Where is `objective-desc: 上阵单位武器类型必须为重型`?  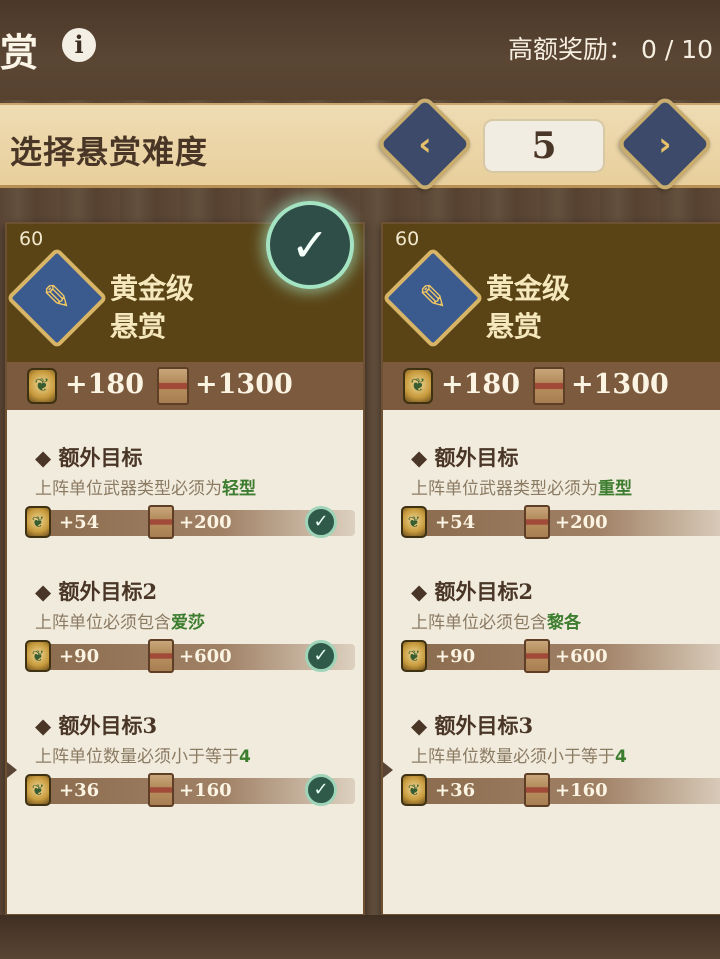
objective-desc: 上阵单位武器类型必须为重型 is located at coordinates (521, 486).